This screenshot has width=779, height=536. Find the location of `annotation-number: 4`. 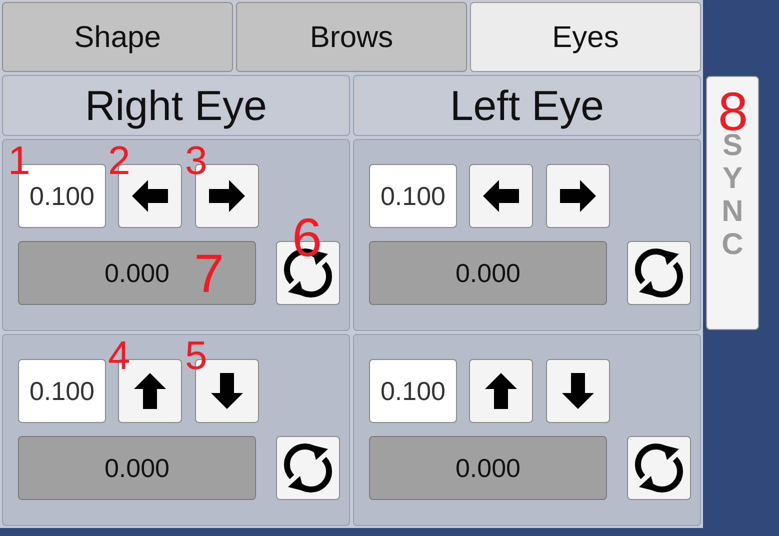

annotation-number: 4 is located at coordinates (119, 356).